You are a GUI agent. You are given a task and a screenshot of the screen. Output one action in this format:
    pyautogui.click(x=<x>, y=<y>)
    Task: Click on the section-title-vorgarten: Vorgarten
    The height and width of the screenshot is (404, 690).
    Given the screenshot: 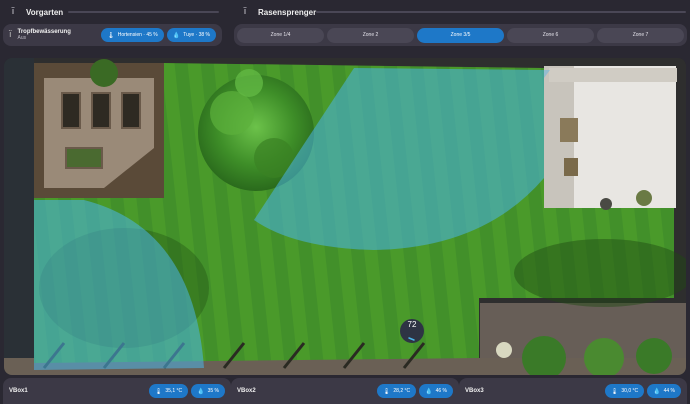 What is the action you would take?
    pyautogui.click(x=45, y=12)
    